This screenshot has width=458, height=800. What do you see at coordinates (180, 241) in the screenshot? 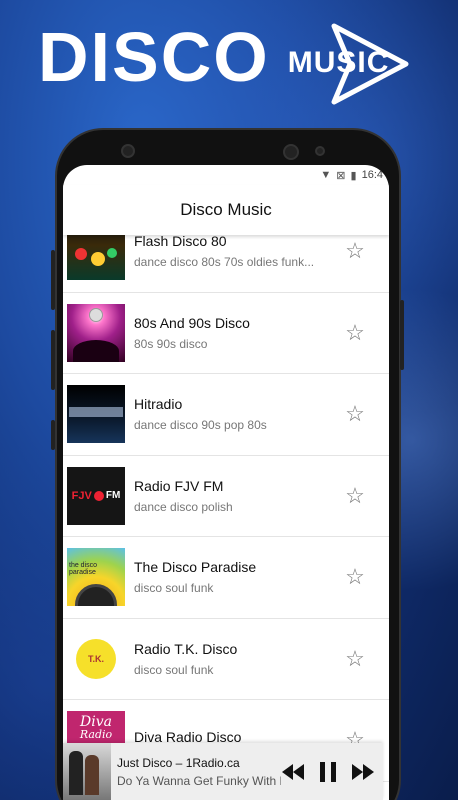
I see `station-name: Flash Disco 80` at bounding box center [180, 241].